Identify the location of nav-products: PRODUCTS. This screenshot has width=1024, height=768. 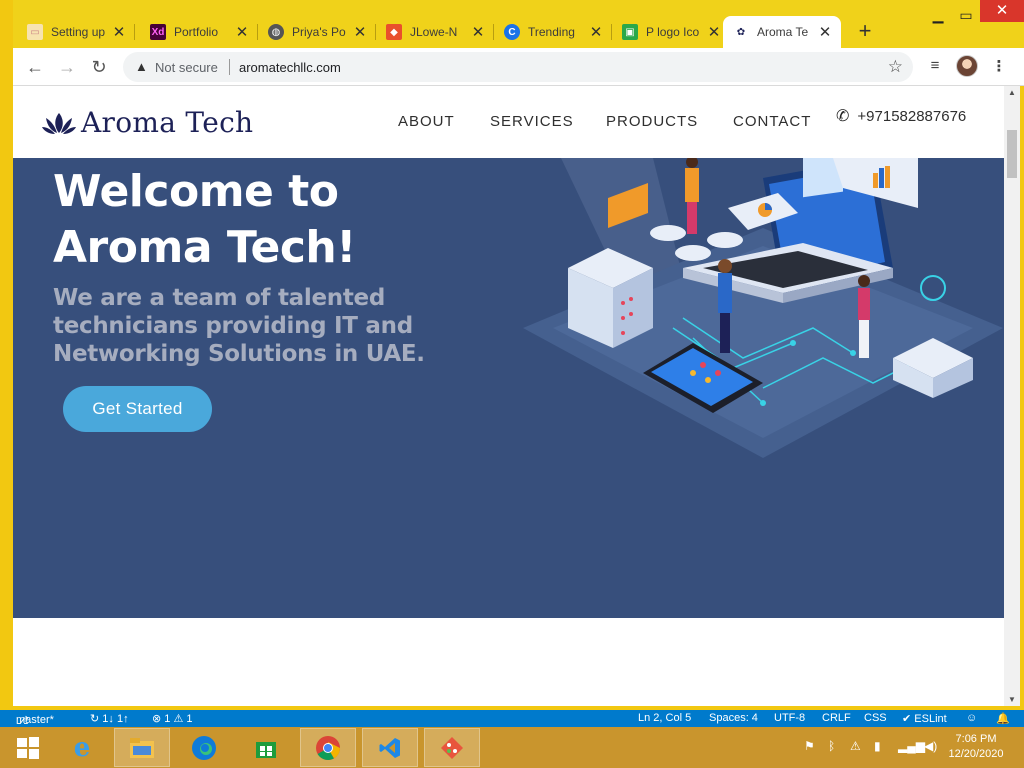
(652, 121).